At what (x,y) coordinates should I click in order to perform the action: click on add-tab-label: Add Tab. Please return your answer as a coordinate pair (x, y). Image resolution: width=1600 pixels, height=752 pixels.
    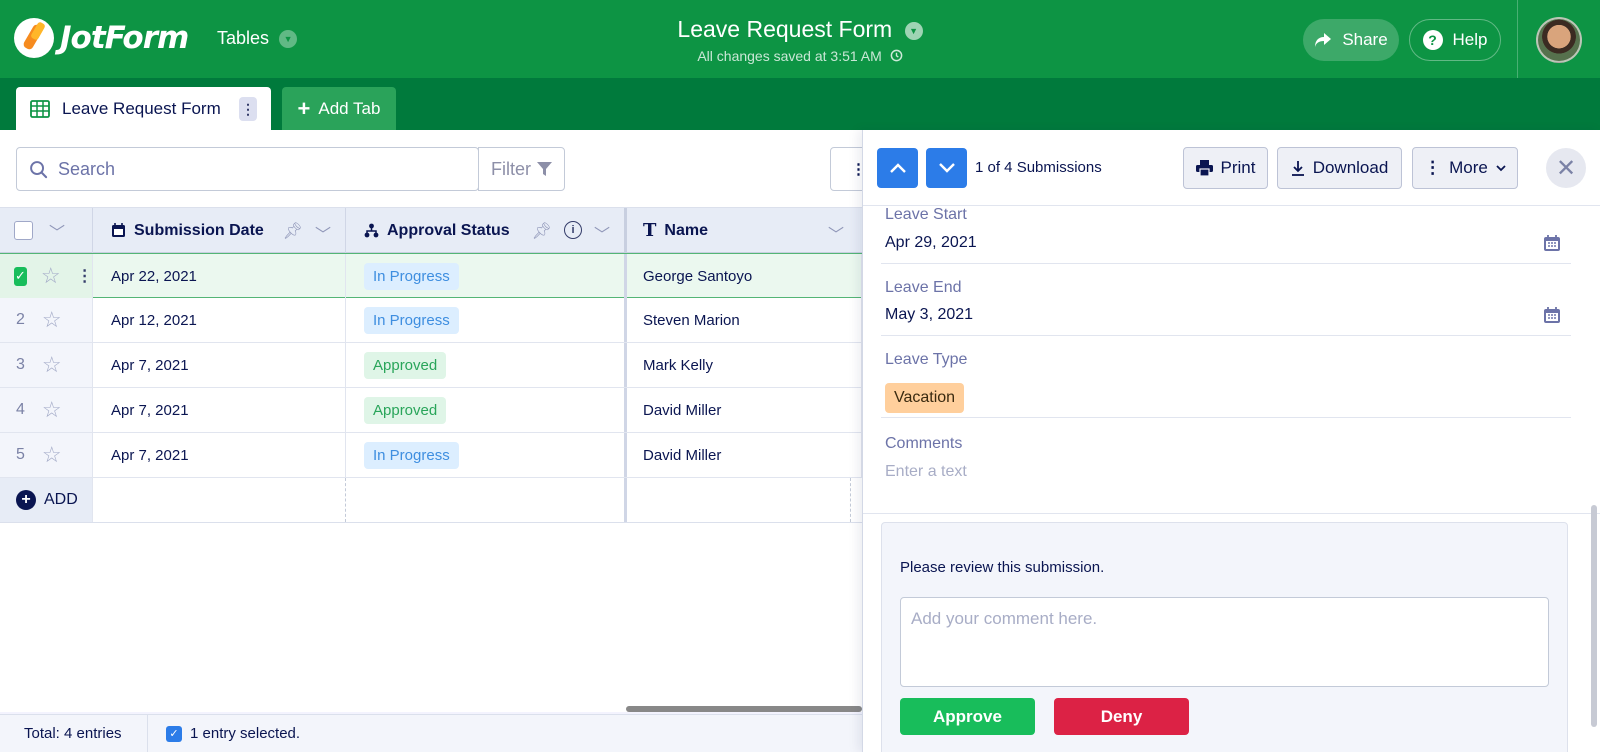
    Looking at the image, I should click on (349, 108).